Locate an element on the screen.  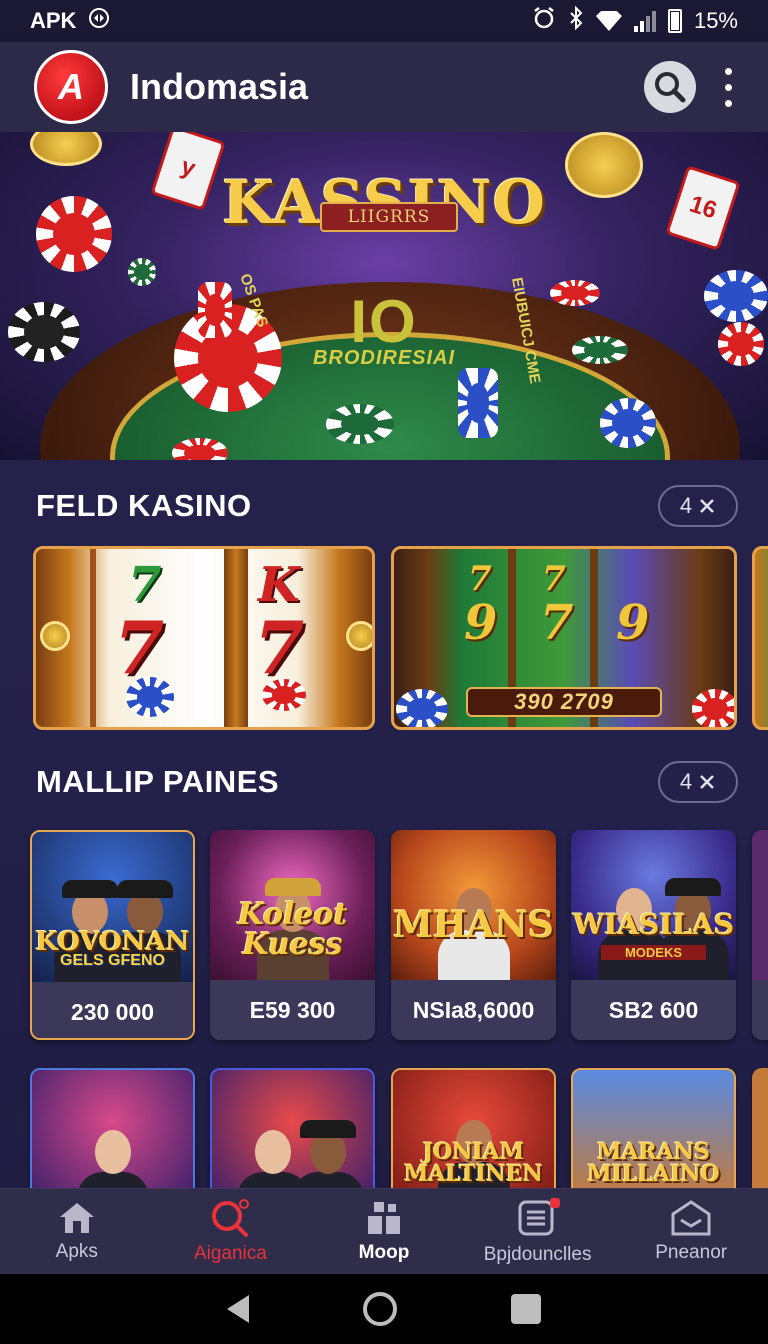
game-subtitle: GELS GFENO is located at coordinates (112, 960).